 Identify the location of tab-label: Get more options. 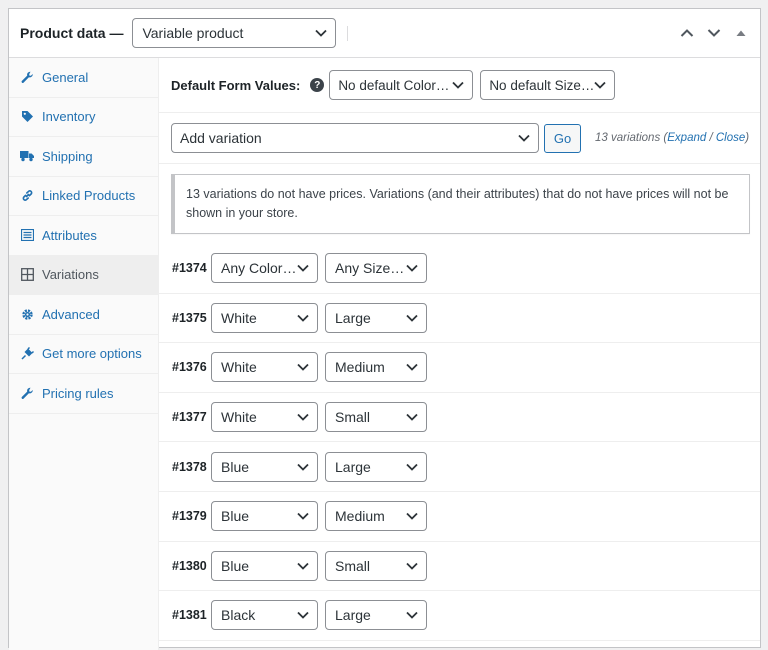
(92, 354).